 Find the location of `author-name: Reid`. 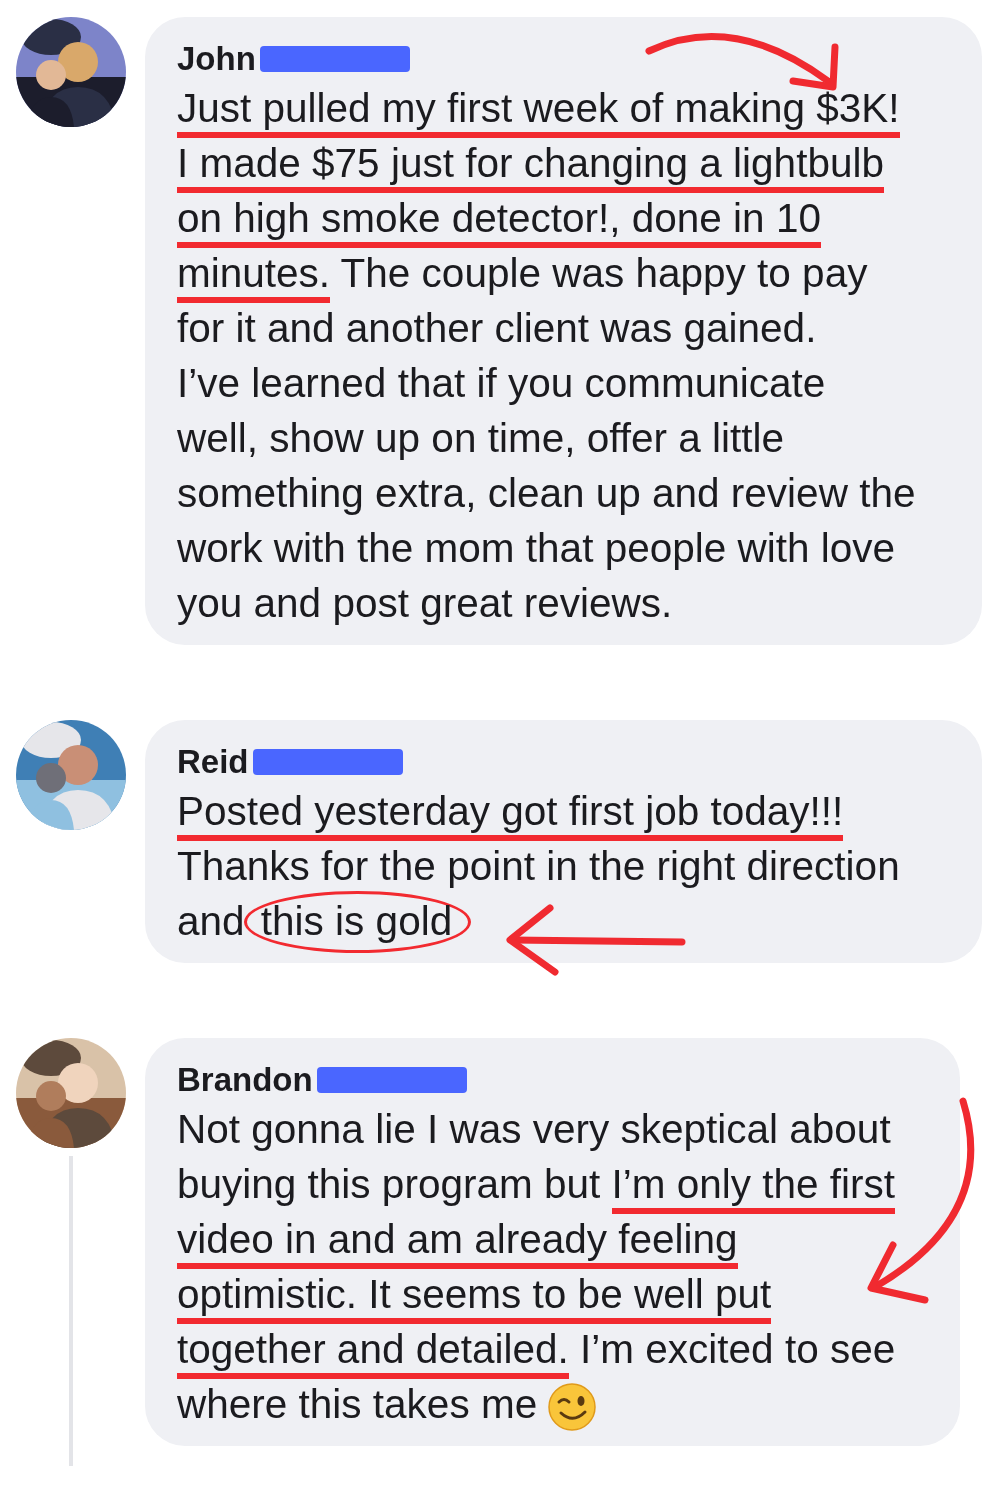

author-name: Reid is located at coordinates (213, 762).